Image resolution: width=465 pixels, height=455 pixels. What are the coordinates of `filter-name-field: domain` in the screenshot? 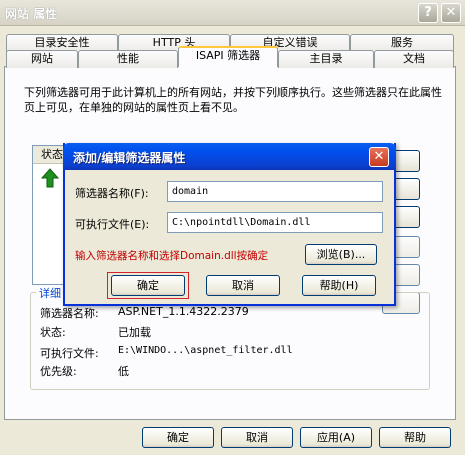 It's located at (275, 191).